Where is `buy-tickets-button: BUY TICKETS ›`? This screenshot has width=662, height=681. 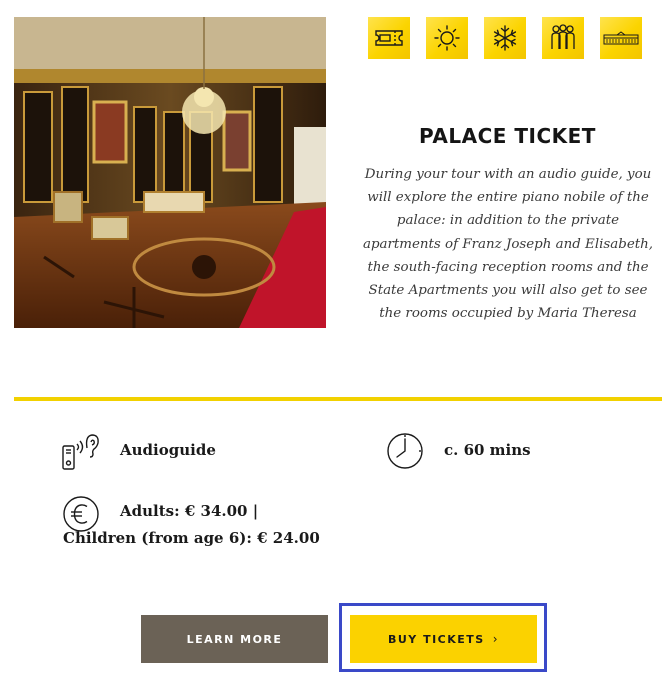
buy-tickets-button: BUY TICKETS › is located at coordinates (443, 639).